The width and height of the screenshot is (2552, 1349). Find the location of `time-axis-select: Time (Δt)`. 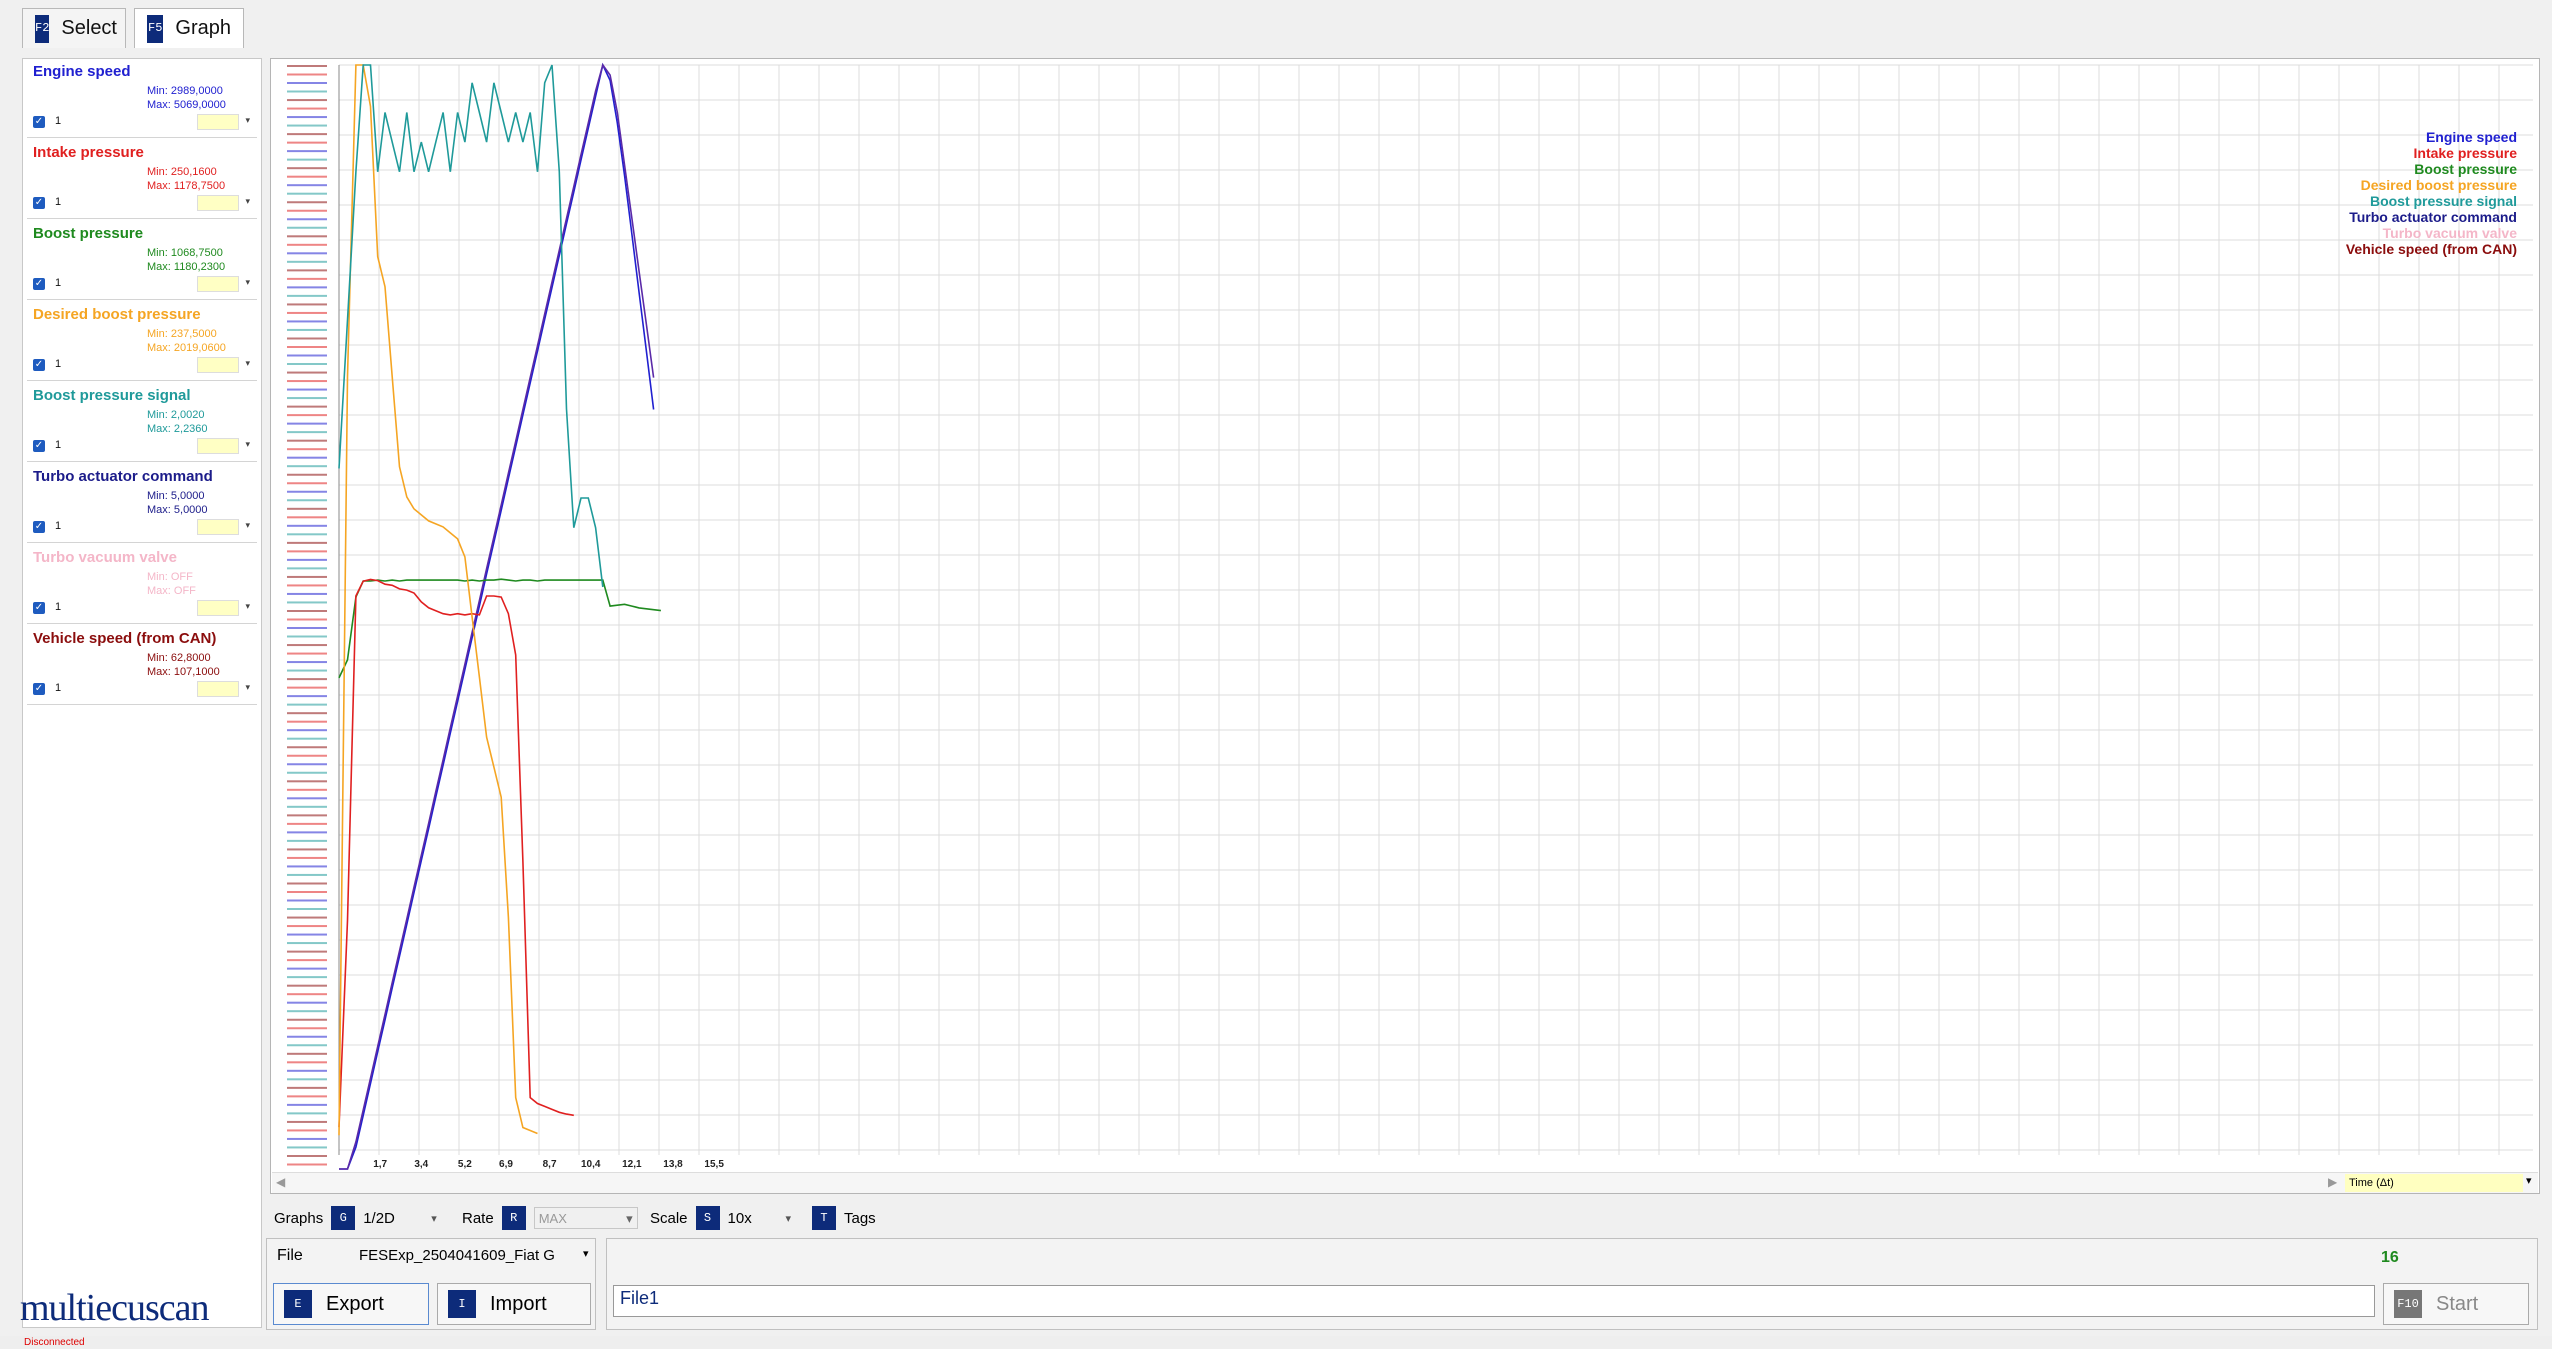

time-axis-select: Time (Δt) is located at coordinates (2434, 1183).